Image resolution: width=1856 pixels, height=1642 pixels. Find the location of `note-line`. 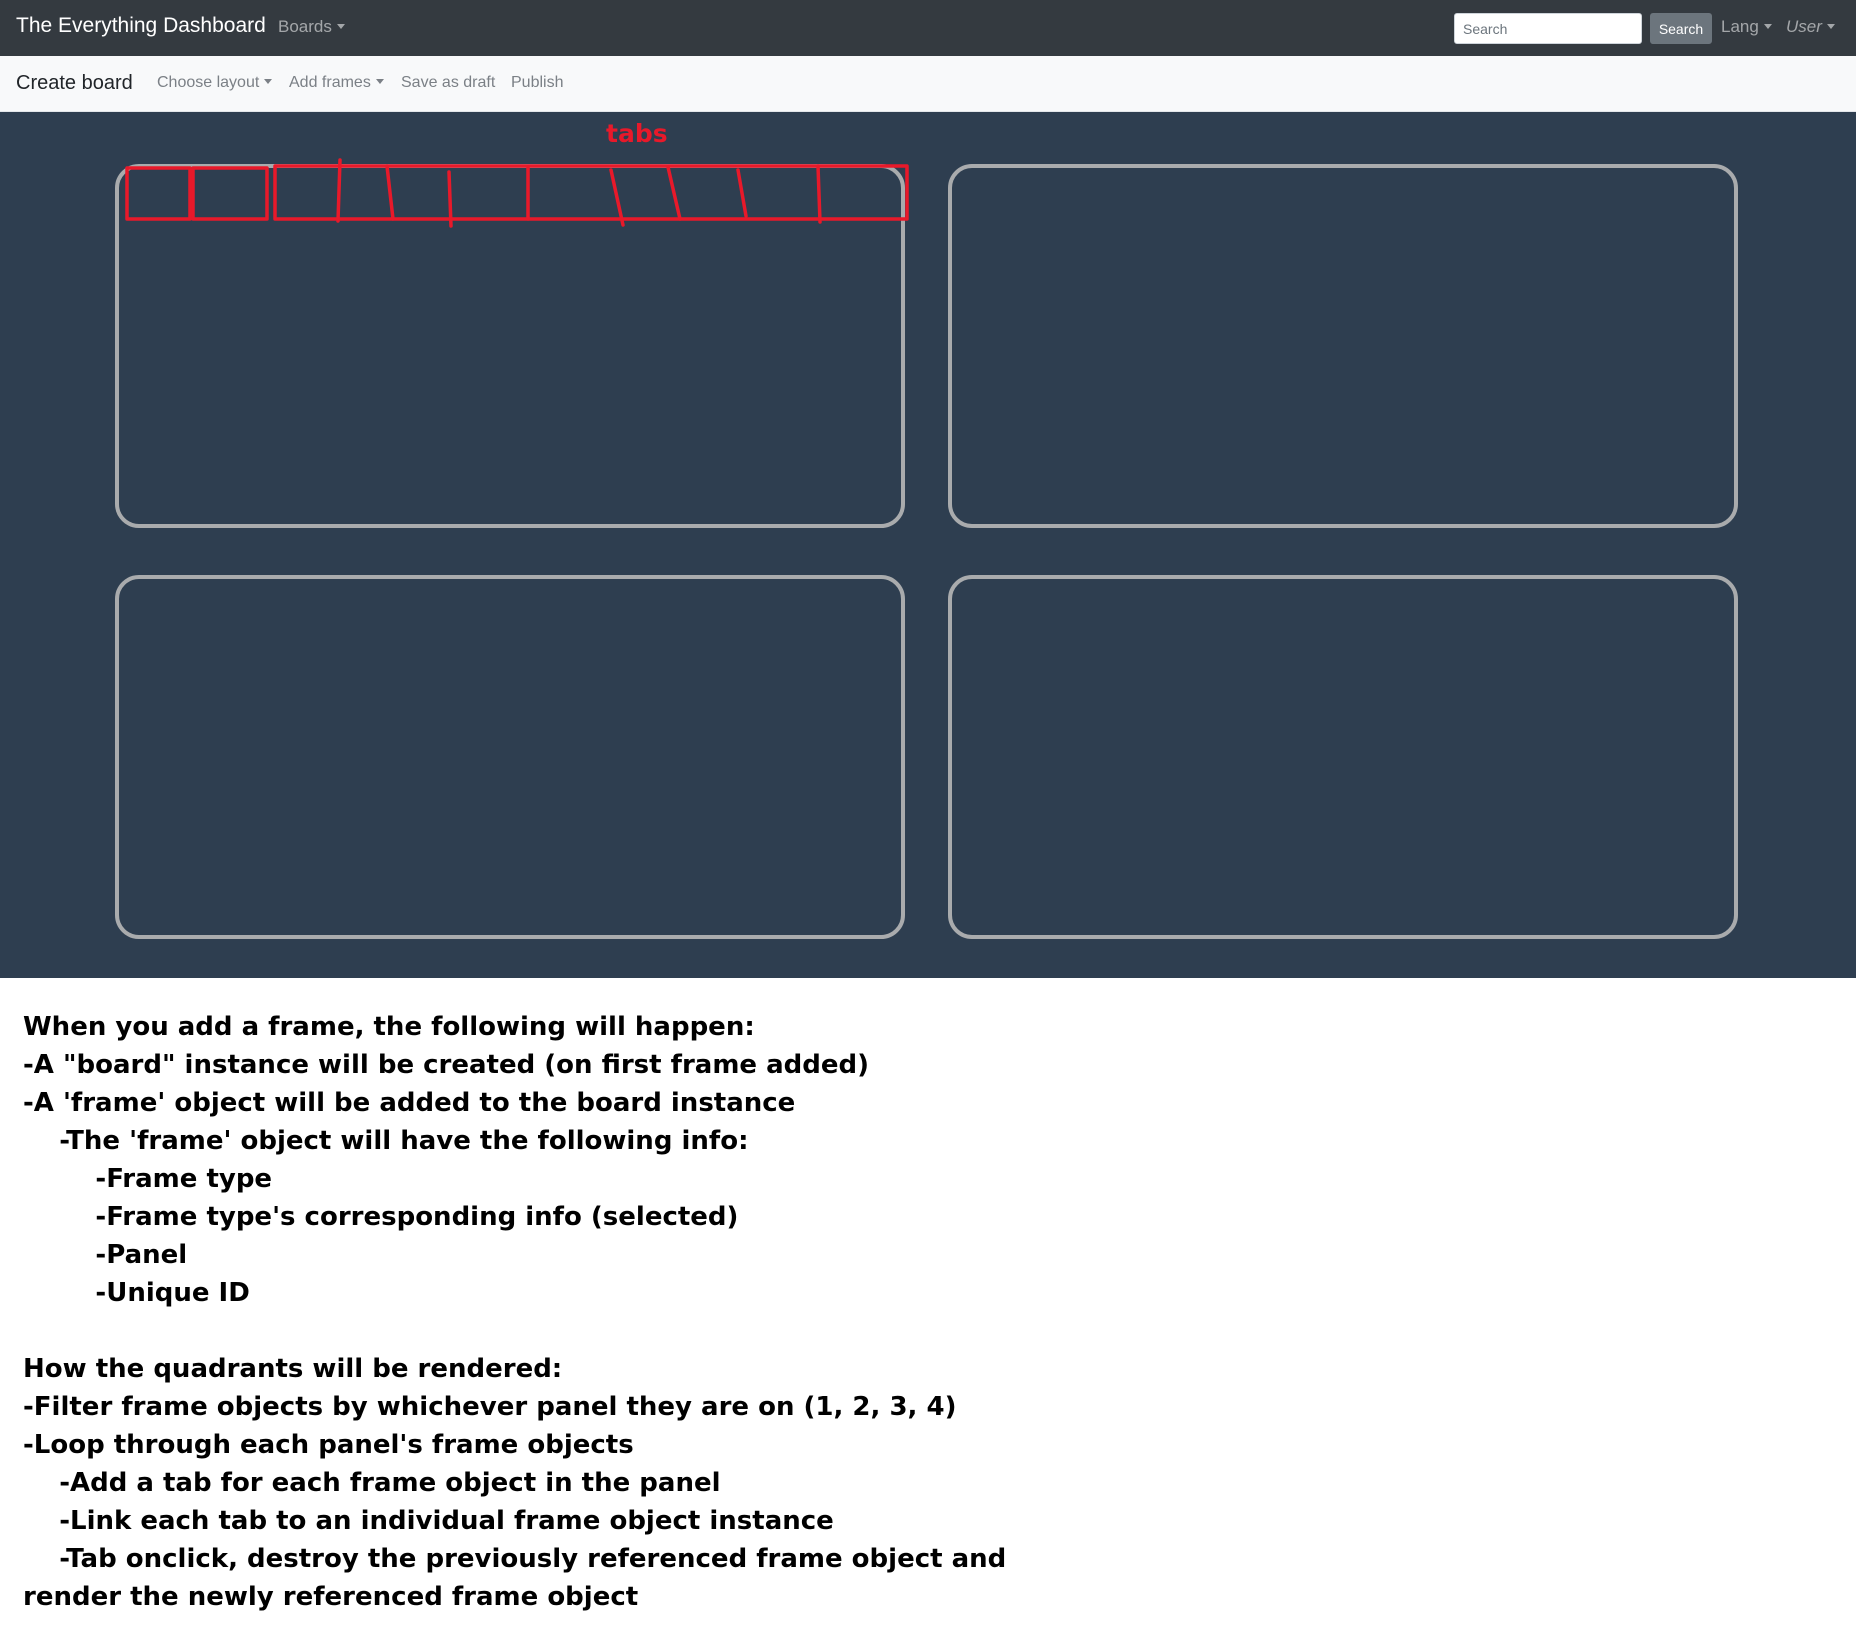

note-line is located at coordinates (773, 1331).